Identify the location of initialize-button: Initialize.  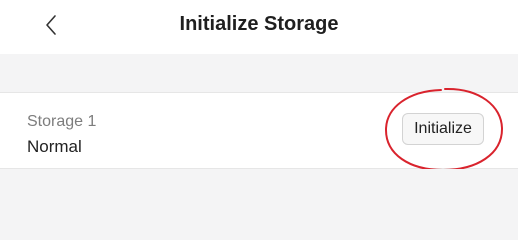
(443, 129).